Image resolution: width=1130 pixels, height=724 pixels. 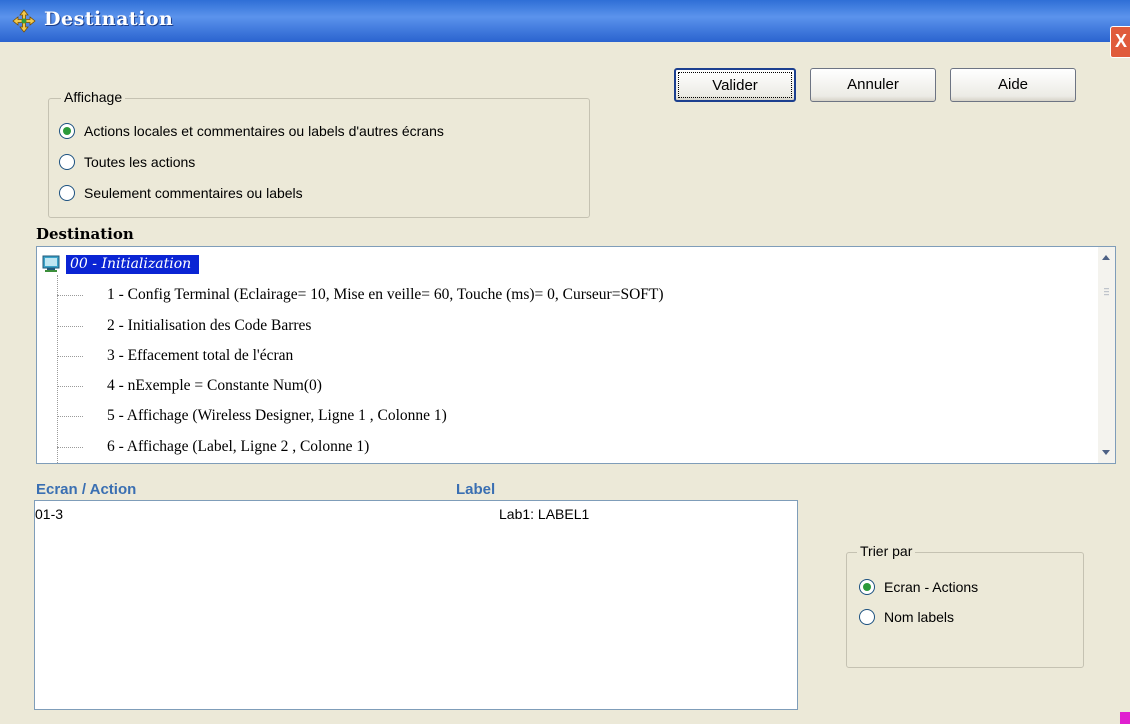 I want to click on display-option-label: Seulement commentaires ou labels, so click(x=193, y=193).